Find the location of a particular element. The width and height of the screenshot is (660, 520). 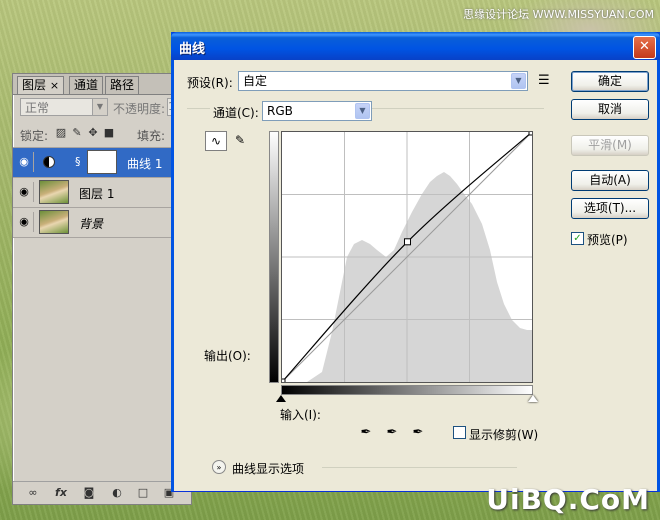

layer-row: ◉ 图层 1 is located at coordinates (102, 192).